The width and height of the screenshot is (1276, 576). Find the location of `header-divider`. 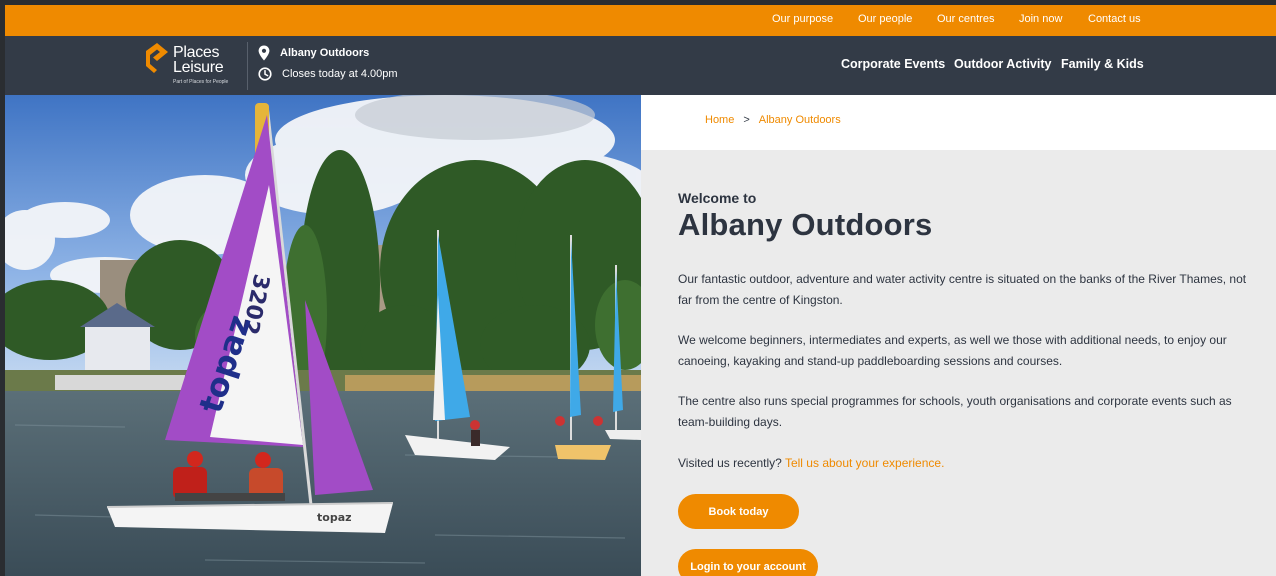

header-divider is located at coordinates (247, 66).